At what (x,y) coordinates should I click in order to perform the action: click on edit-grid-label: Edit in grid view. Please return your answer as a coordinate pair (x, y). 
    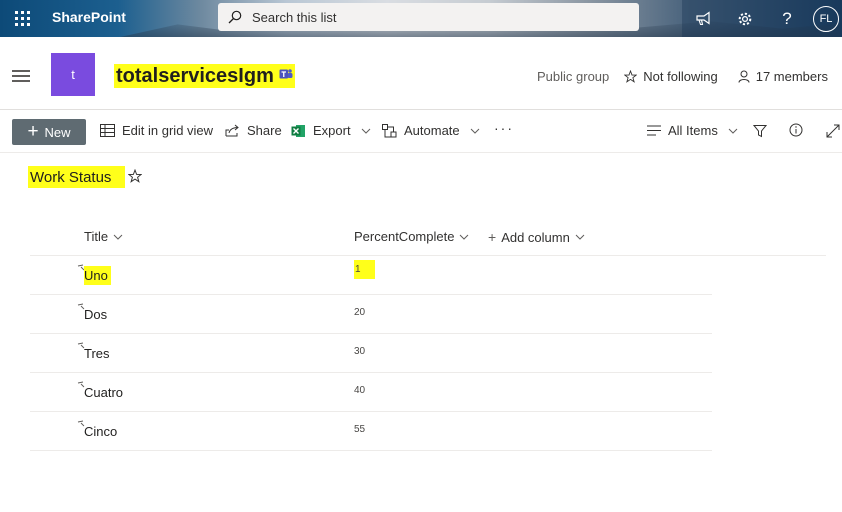
    Looking at the image, I should click on (168, 130).